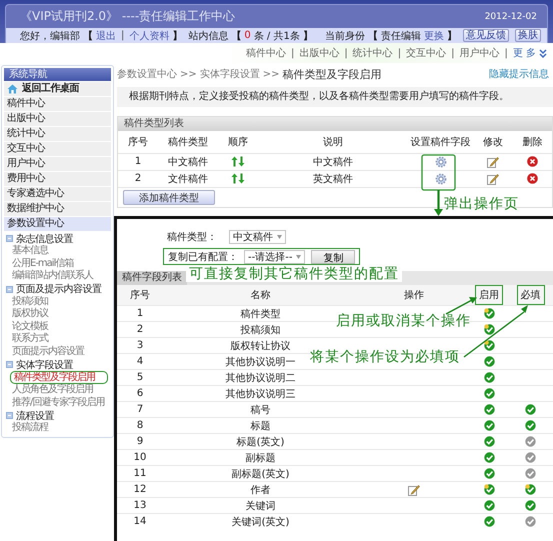  I want to click on breadcrumb-link: 实体字段设置, so click(230, 74).